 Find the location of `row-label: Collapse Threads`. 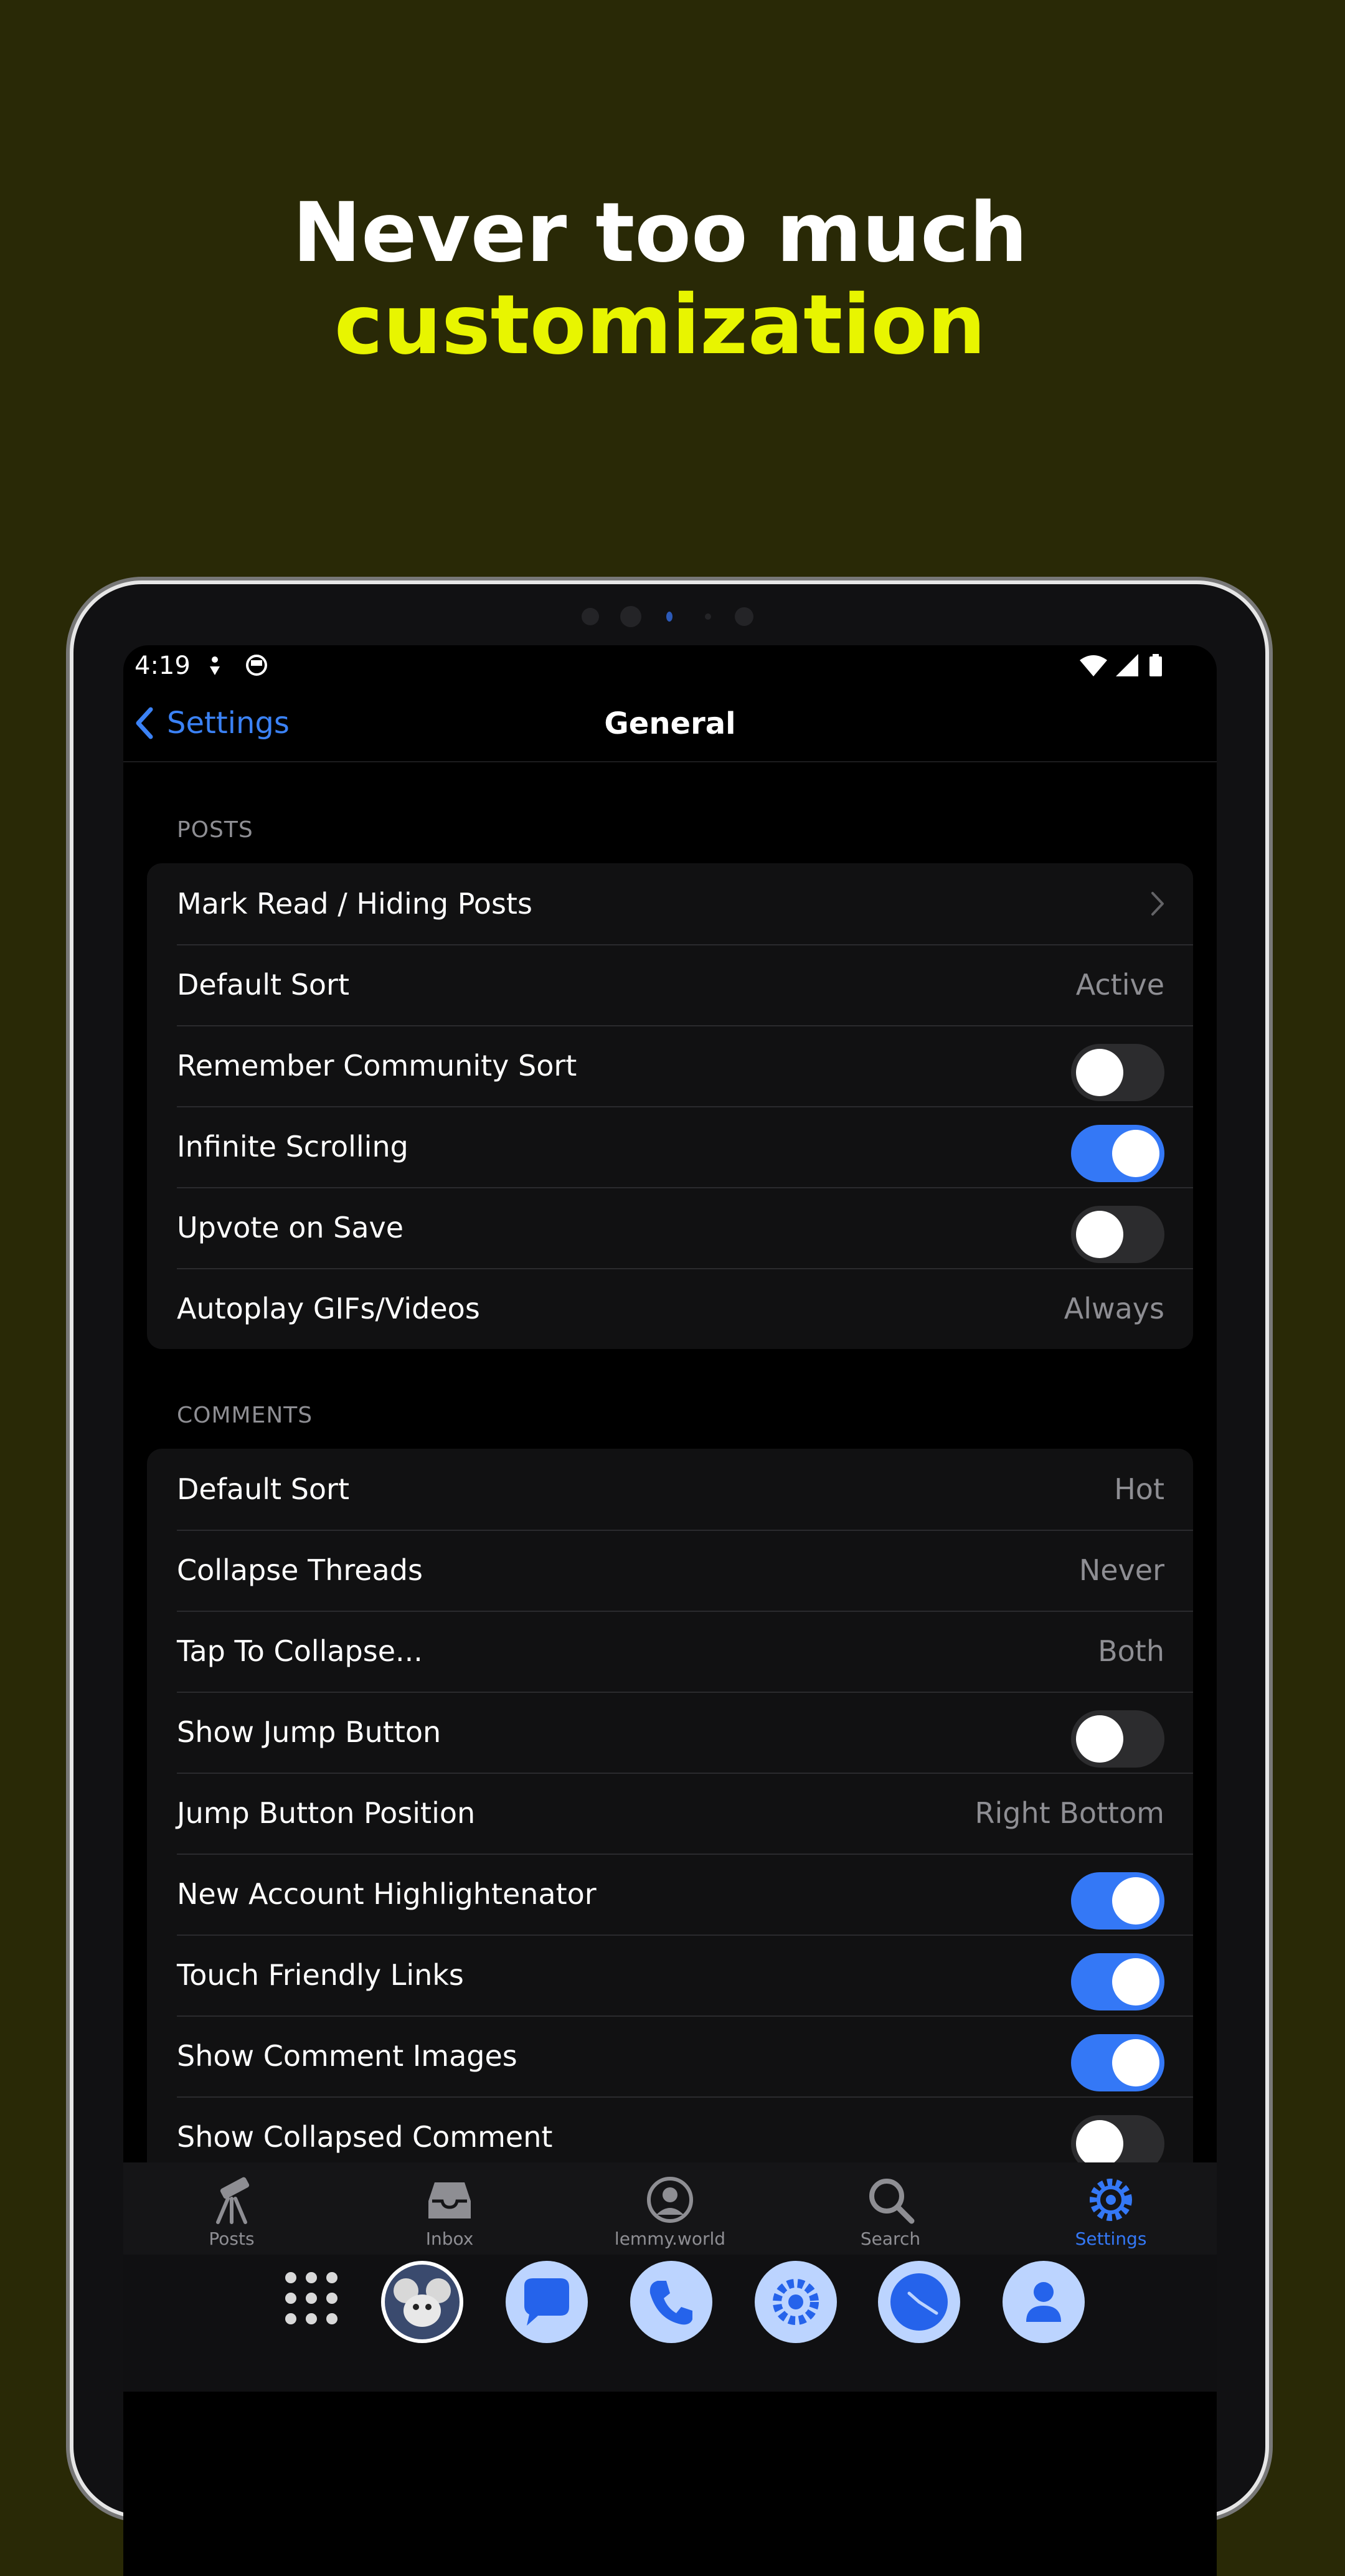

row-label: Collapse Threads is located at coordinates (300, 1570).